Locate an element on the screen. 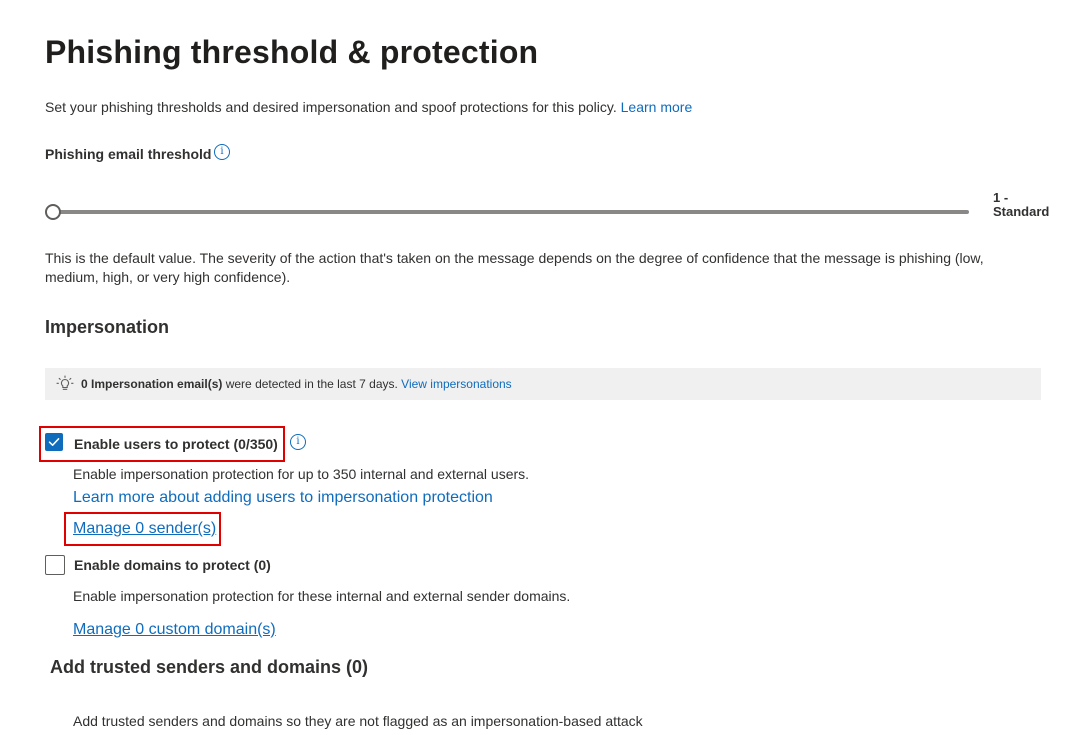 The image size is (1082, 735). phishing-threshold-label: Phishing email threshold is located at coordinates (128, 154).